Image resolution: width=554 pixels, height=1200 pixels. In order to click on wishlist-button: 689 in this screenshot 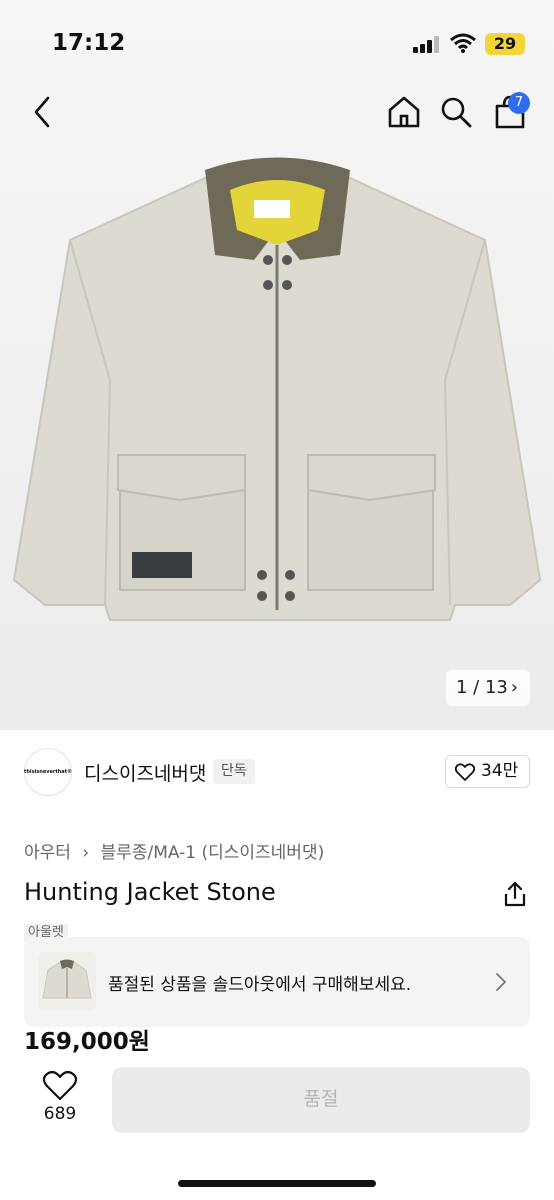, I will do `click(60, 1098)`.